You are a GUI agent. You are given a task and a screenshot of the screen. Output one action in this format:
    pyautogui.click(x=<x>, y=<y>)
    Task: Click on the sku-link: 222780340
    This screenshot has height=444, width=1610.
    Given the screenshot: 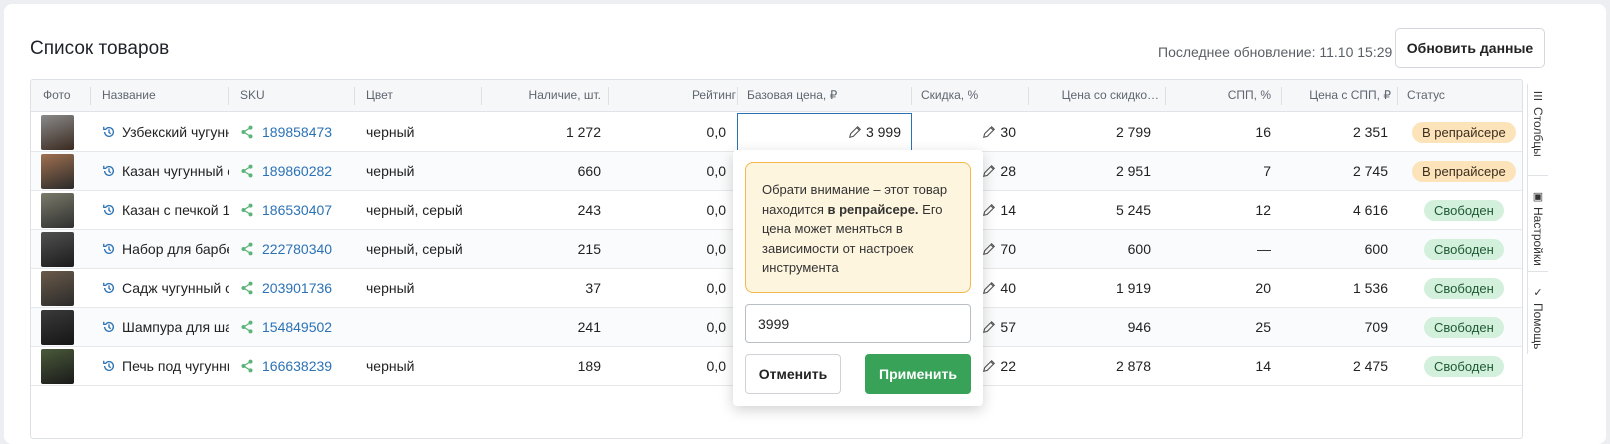 What is the action you would take?
    pyautogui.click(x=297, y=249)
    